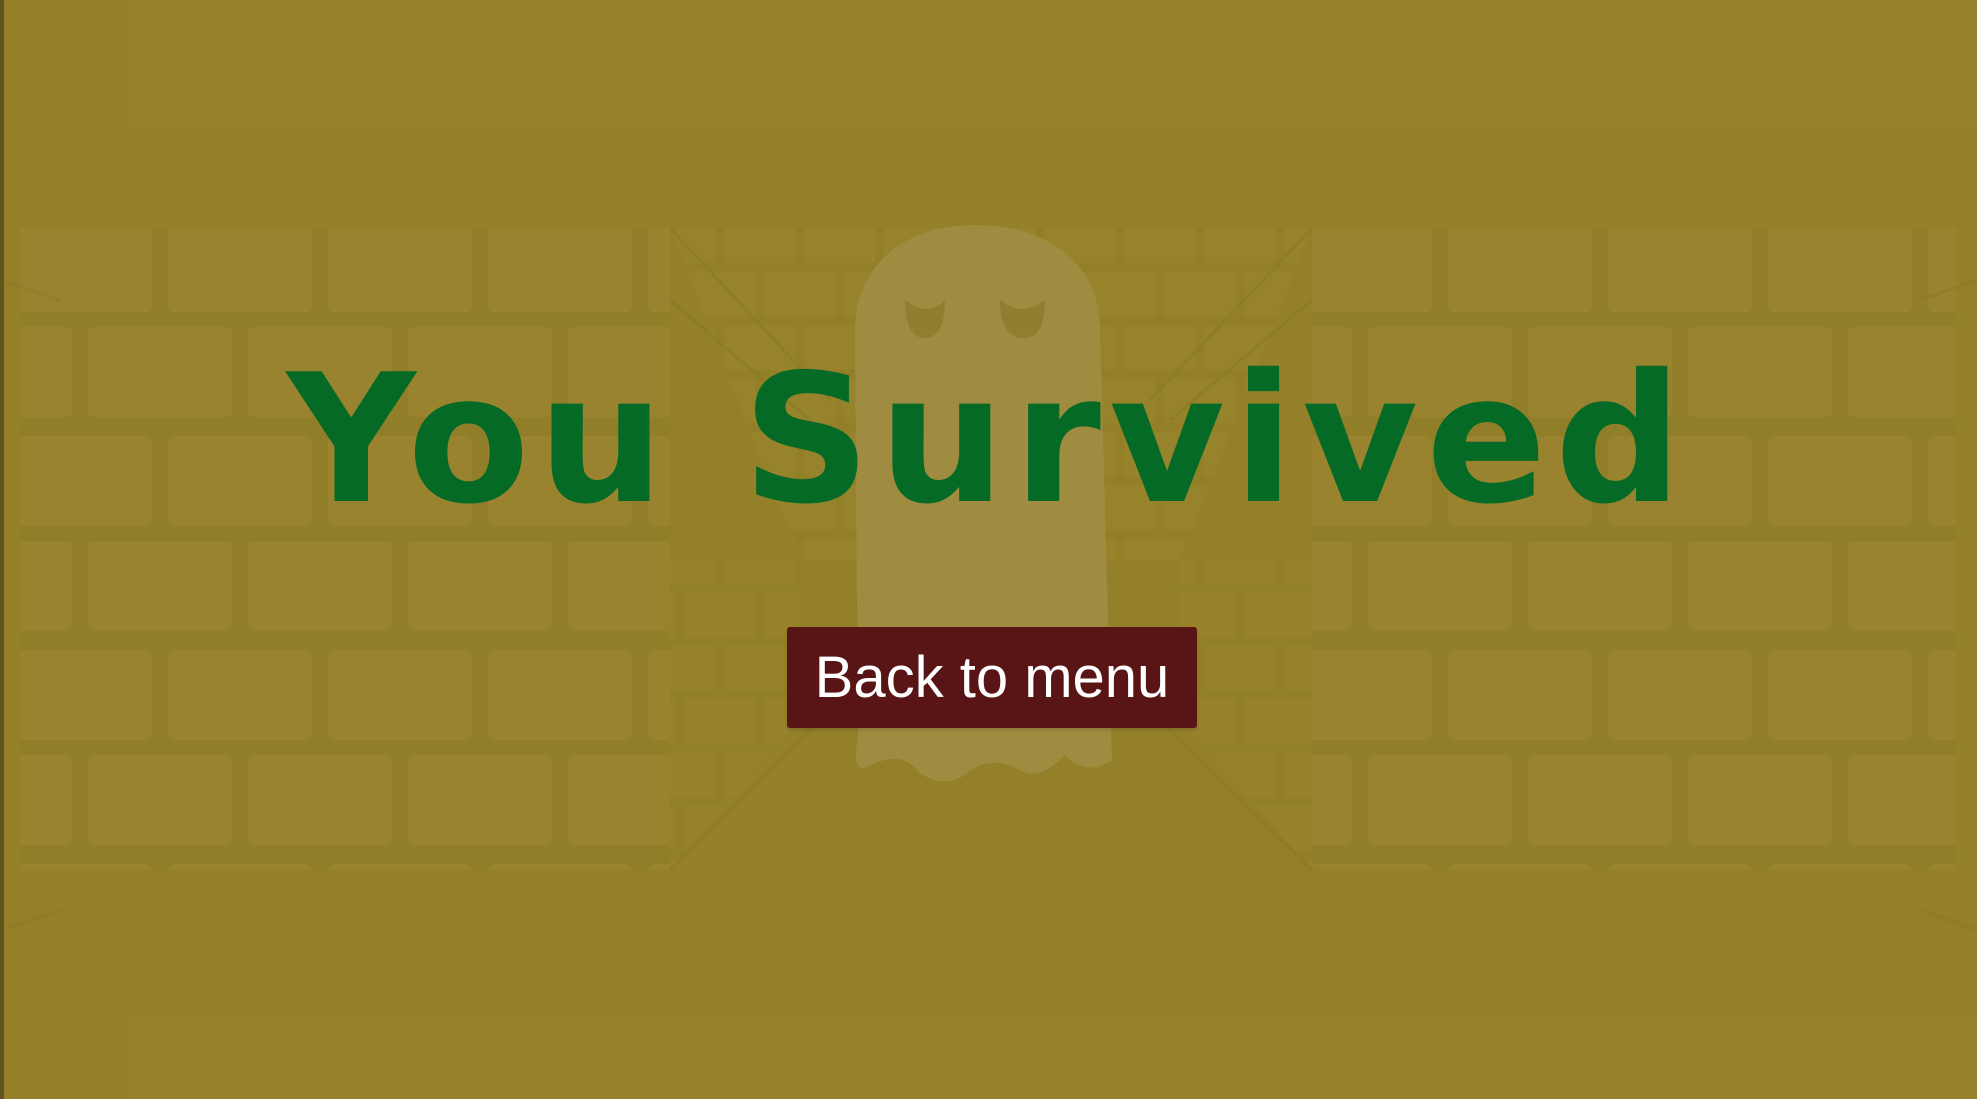 The width and height of the screenshot is (1977, 1099). I want to click on window-left-edge, so click(2, 549).